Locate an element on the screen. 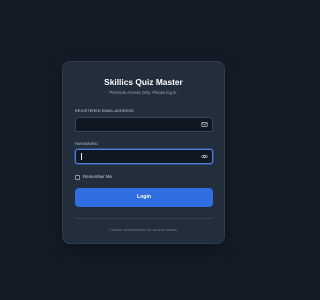 The width and height of the screenshot is (320, 300). login-subtitle: Premium Access Only. Please log in. is located at coordinates (143, 92).